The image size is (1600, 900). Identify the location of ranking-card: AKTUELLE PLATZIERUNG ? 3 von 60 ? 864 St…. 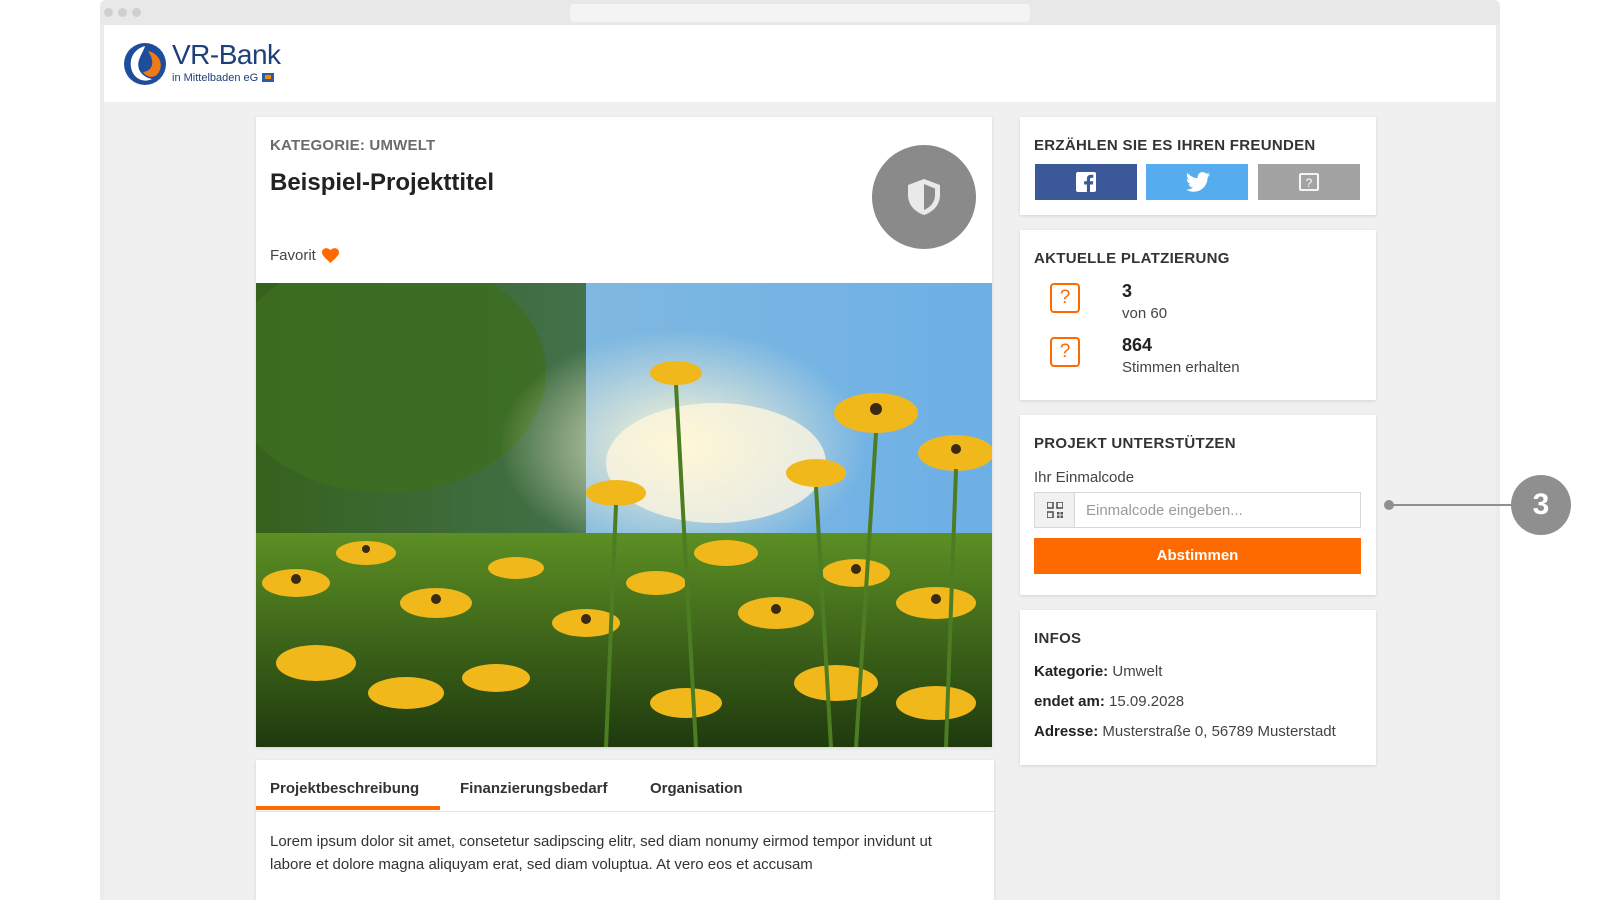
(1198, 315).